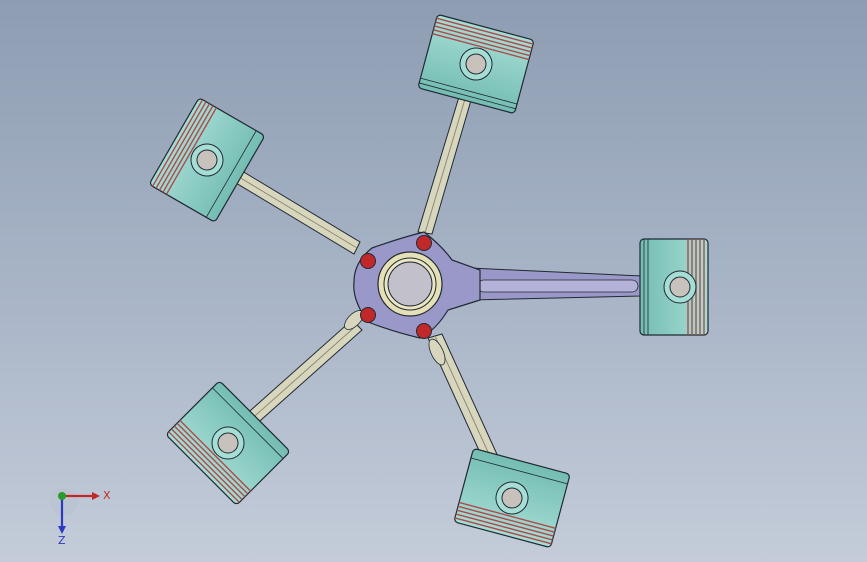 This screenshot has height=562, width=867. What do you see at coordinates (556, 284) in the screenshot?
I see `master-rod` at bounding box center [556, 284].